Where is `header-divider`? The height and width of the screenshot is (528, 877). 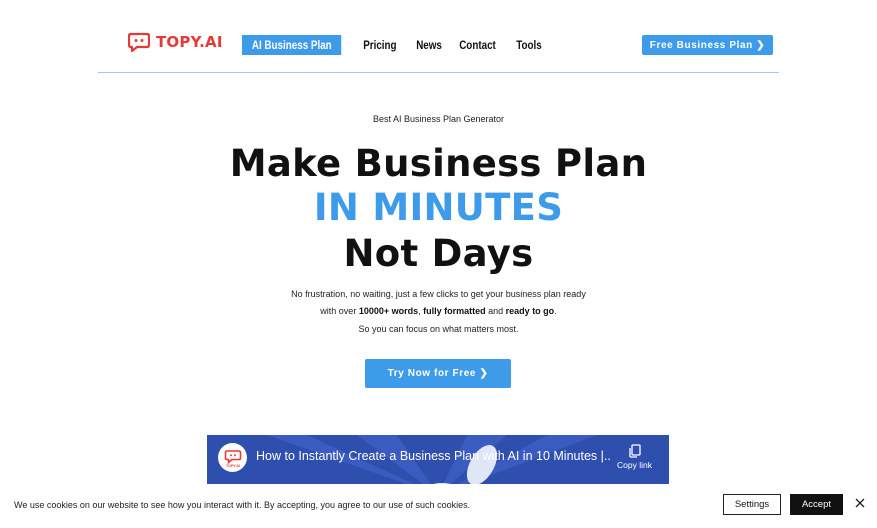
header-divider is located at coordinates (438, 72).